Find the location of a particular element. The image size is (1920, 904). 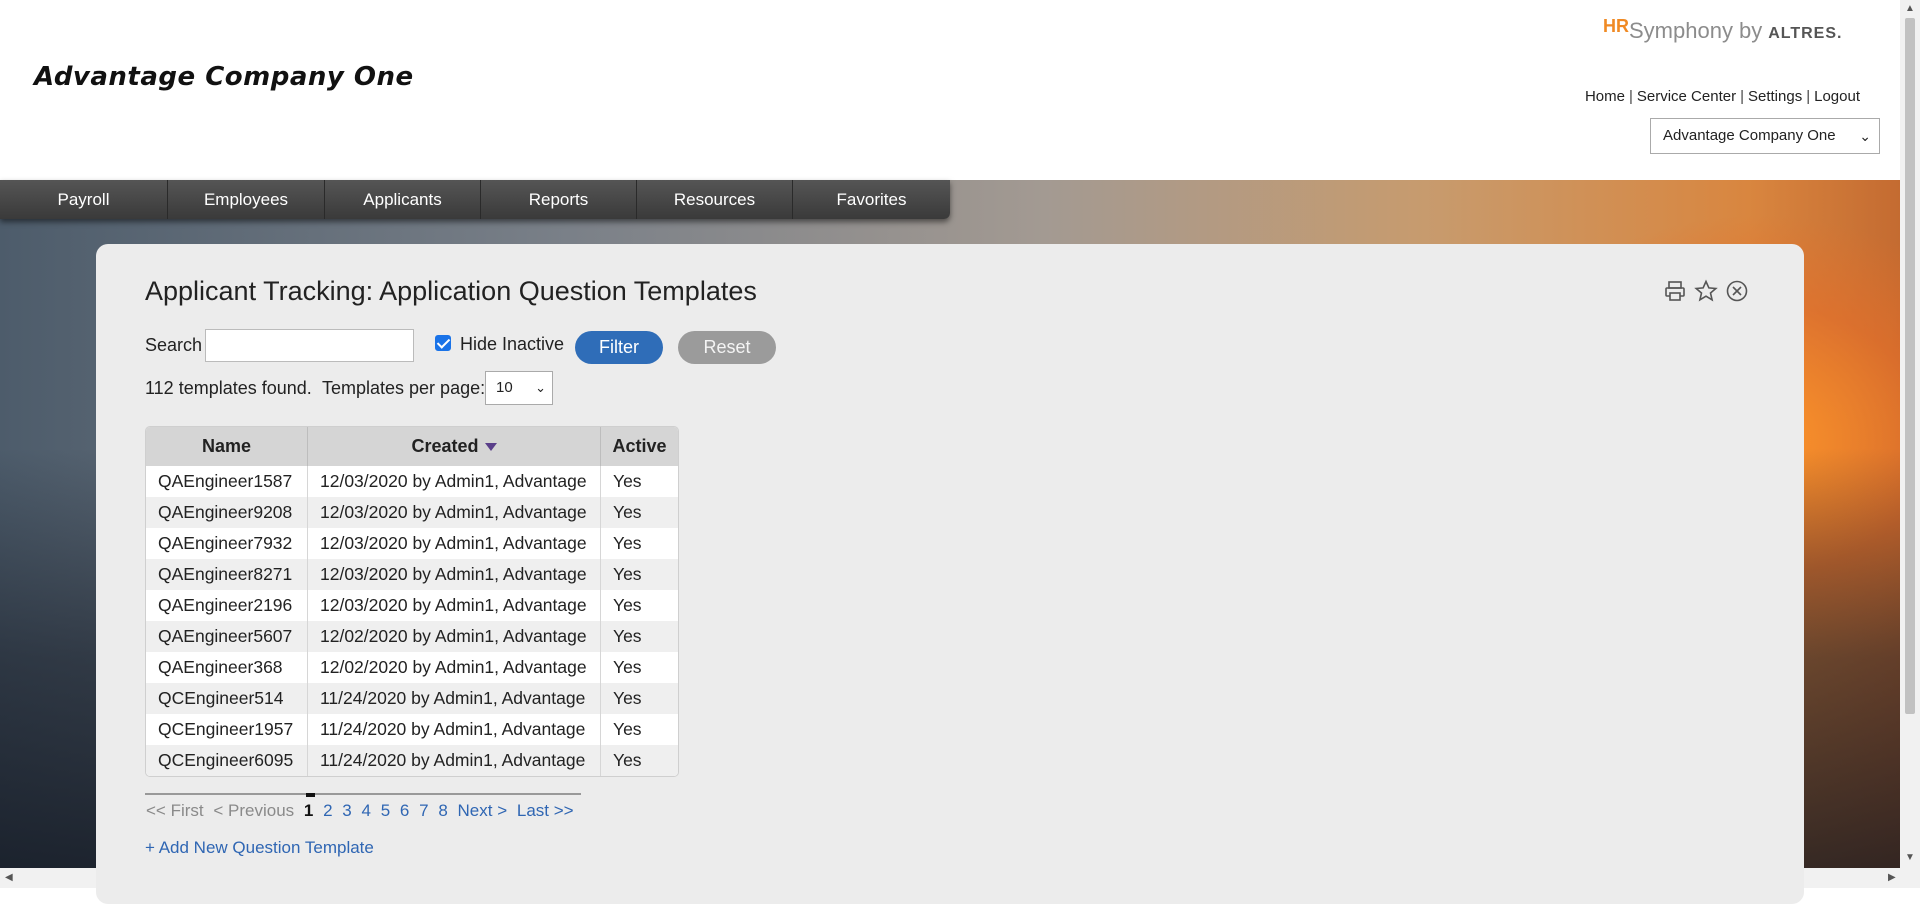

cell-name: QCEngineer6095 is located at coordinates (227, 760).